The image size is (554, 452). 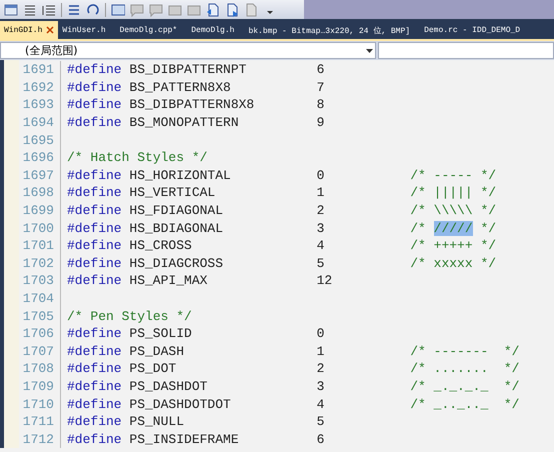 What do you see at coordinates (180, 87) in the screenshot?
I see `code-identifier: BS_PATTERN8X8` at bounding box center [180, 87].